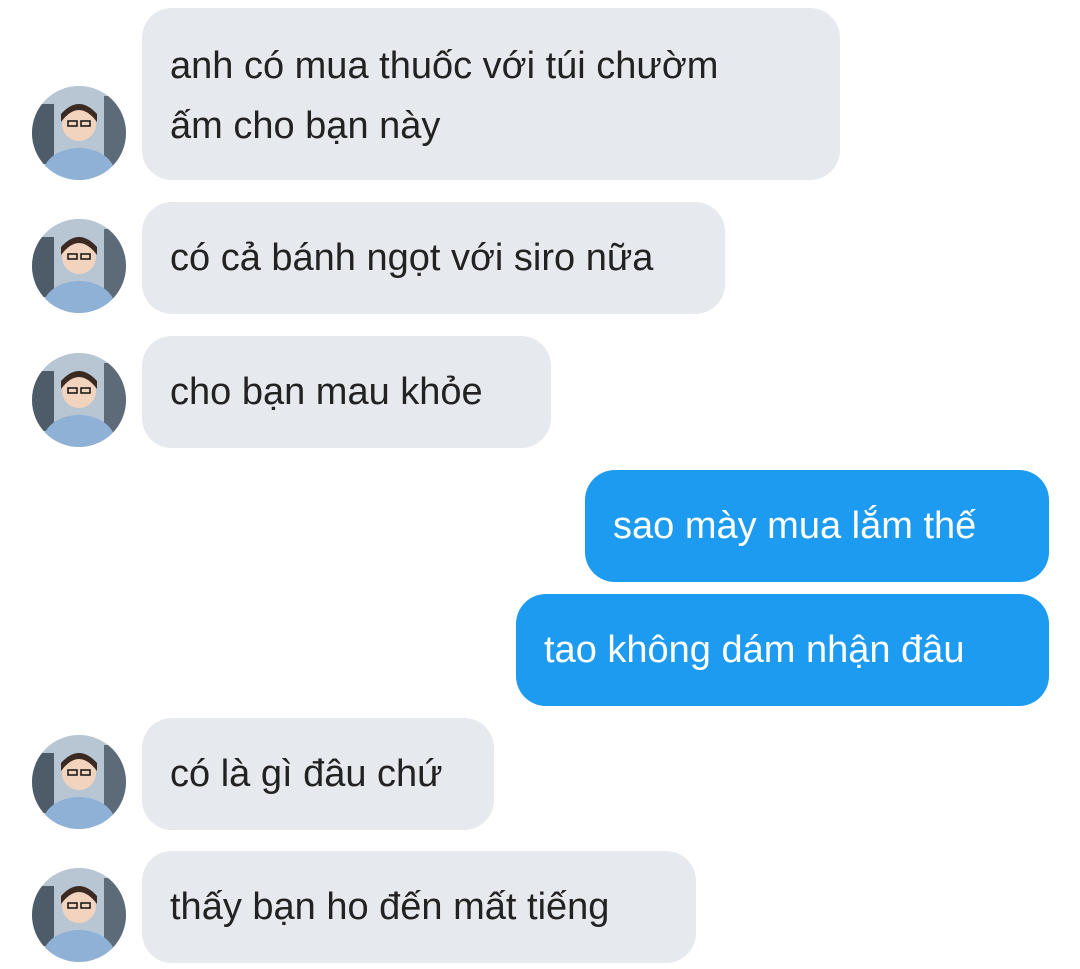  What do you see at coordinates (419, 907) in the screenshot?
I see `message-bubble-incoming: thấy bạn ho đến mất tiếng` at bounding box center [419, 907].